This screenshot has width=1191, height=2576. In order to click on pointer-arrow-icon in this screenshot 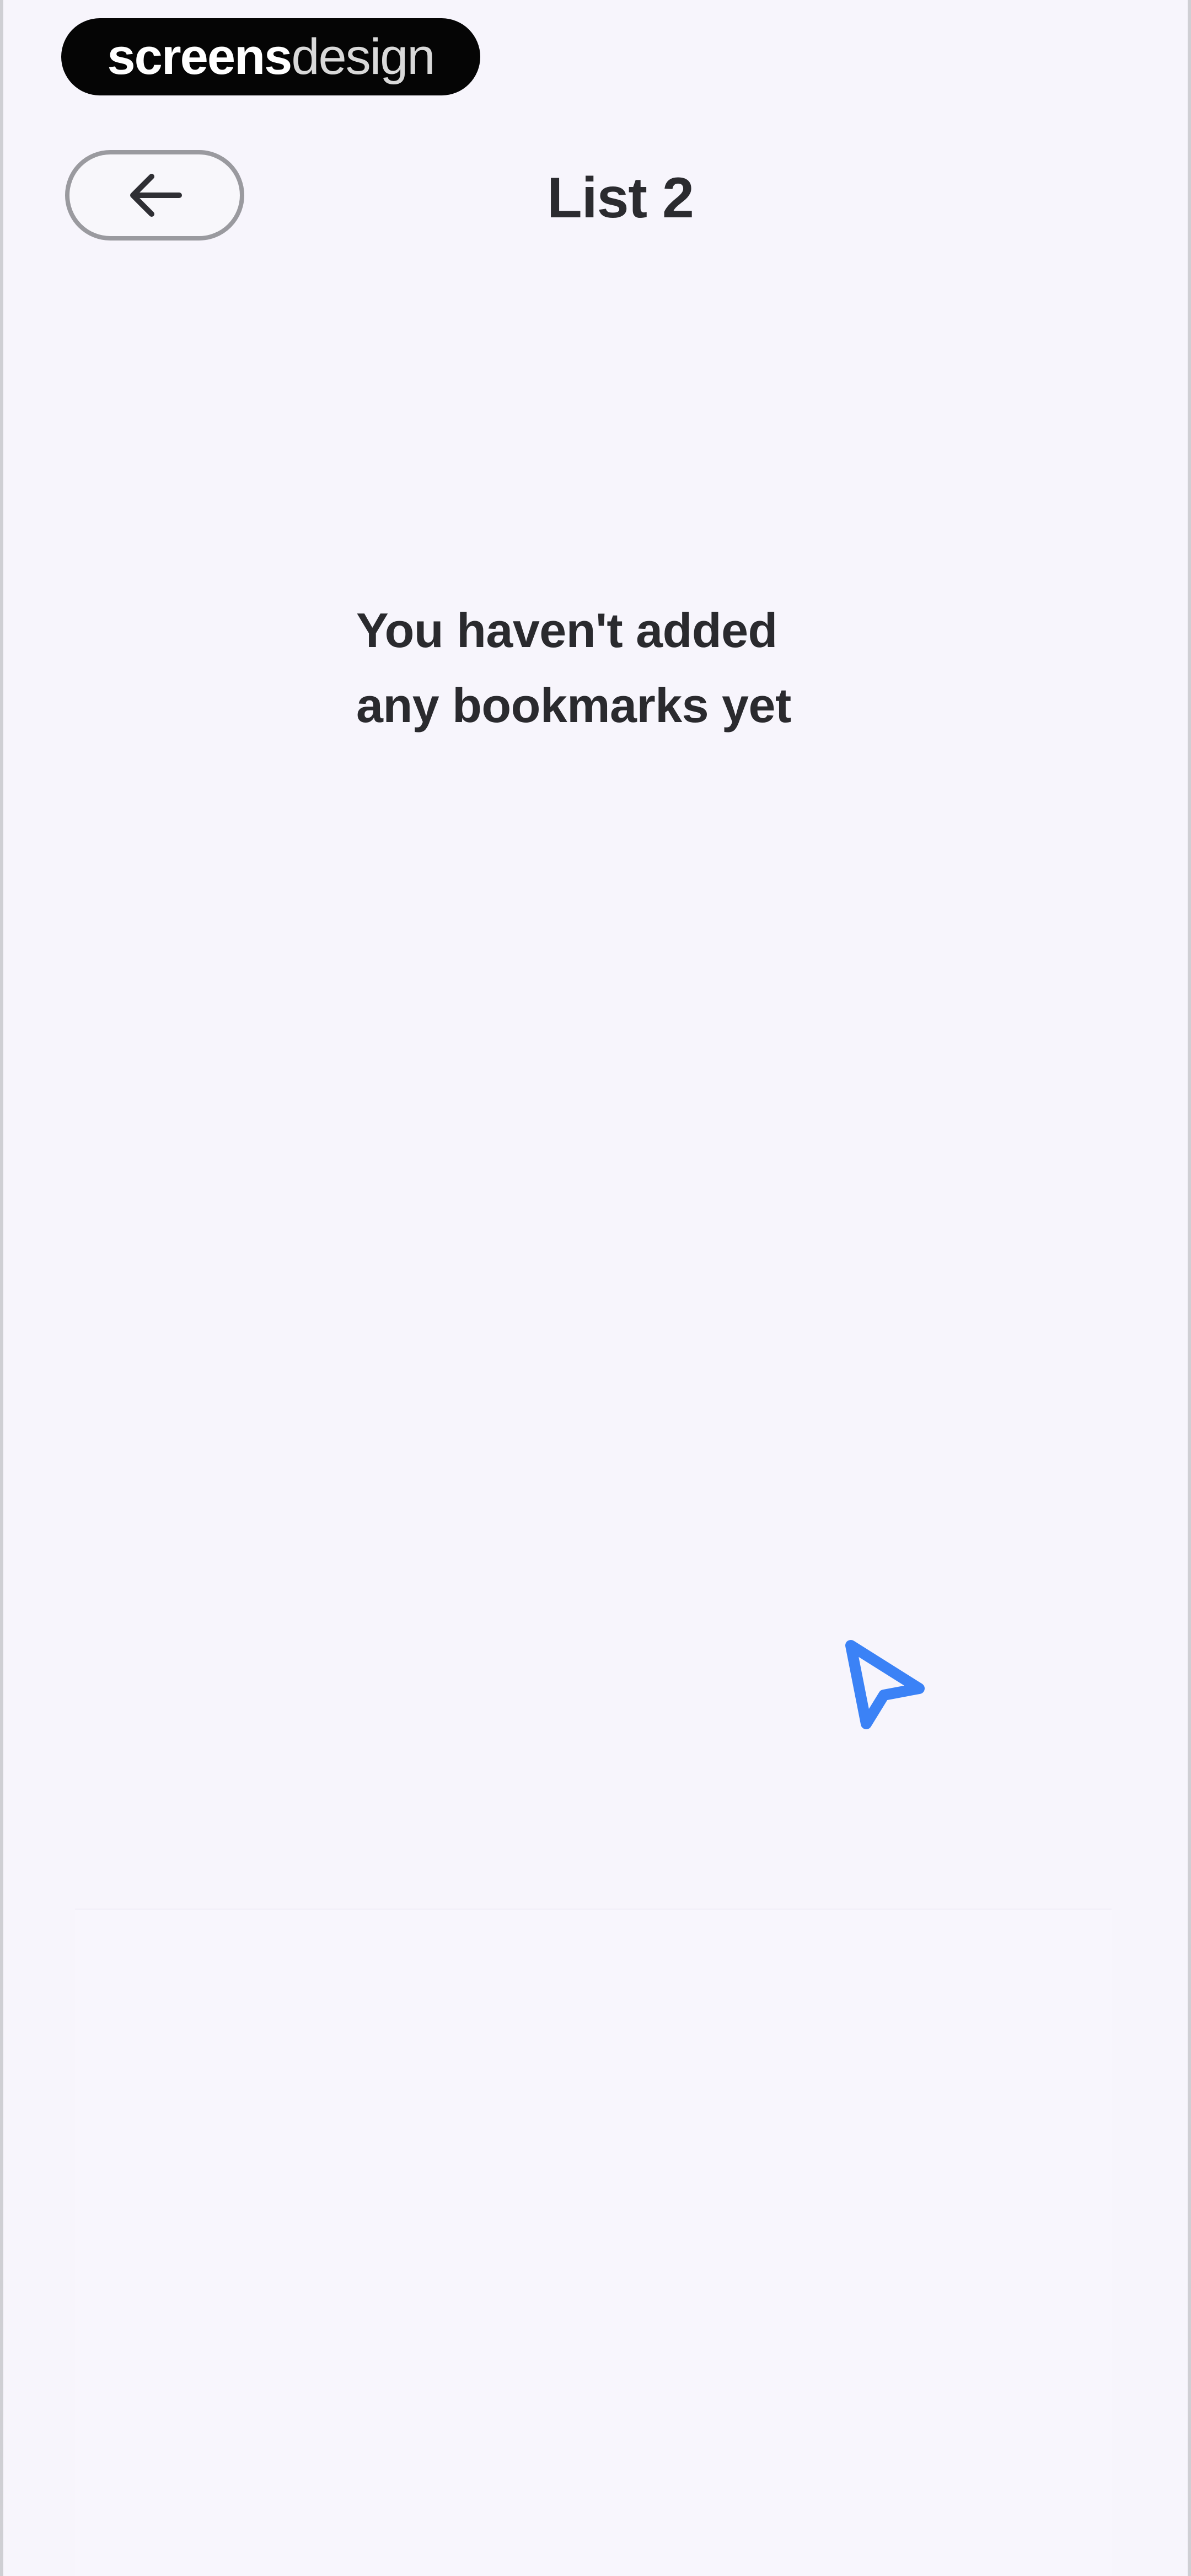, I will do `click(885, 1684)`.